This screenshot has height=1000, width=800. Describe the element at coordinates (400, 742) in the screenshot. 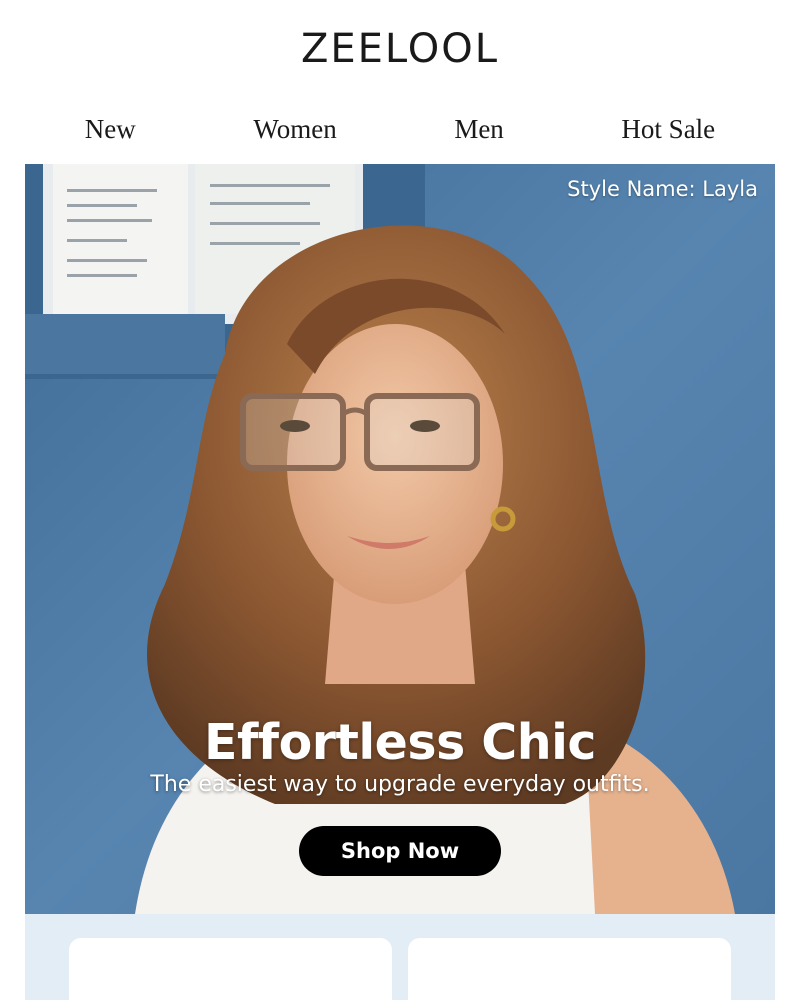

I see `hero-title: Effortless Chic` at that location.